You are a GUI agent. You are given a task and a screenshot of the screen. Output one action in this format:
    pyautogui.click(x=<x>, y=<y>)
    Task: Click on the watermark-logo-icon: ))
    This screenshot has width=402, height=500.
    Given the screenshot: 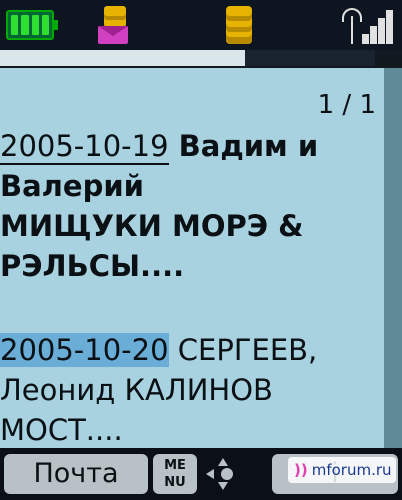 What is the action you would take?
    pyautogui.click(x=301, y=470)
    